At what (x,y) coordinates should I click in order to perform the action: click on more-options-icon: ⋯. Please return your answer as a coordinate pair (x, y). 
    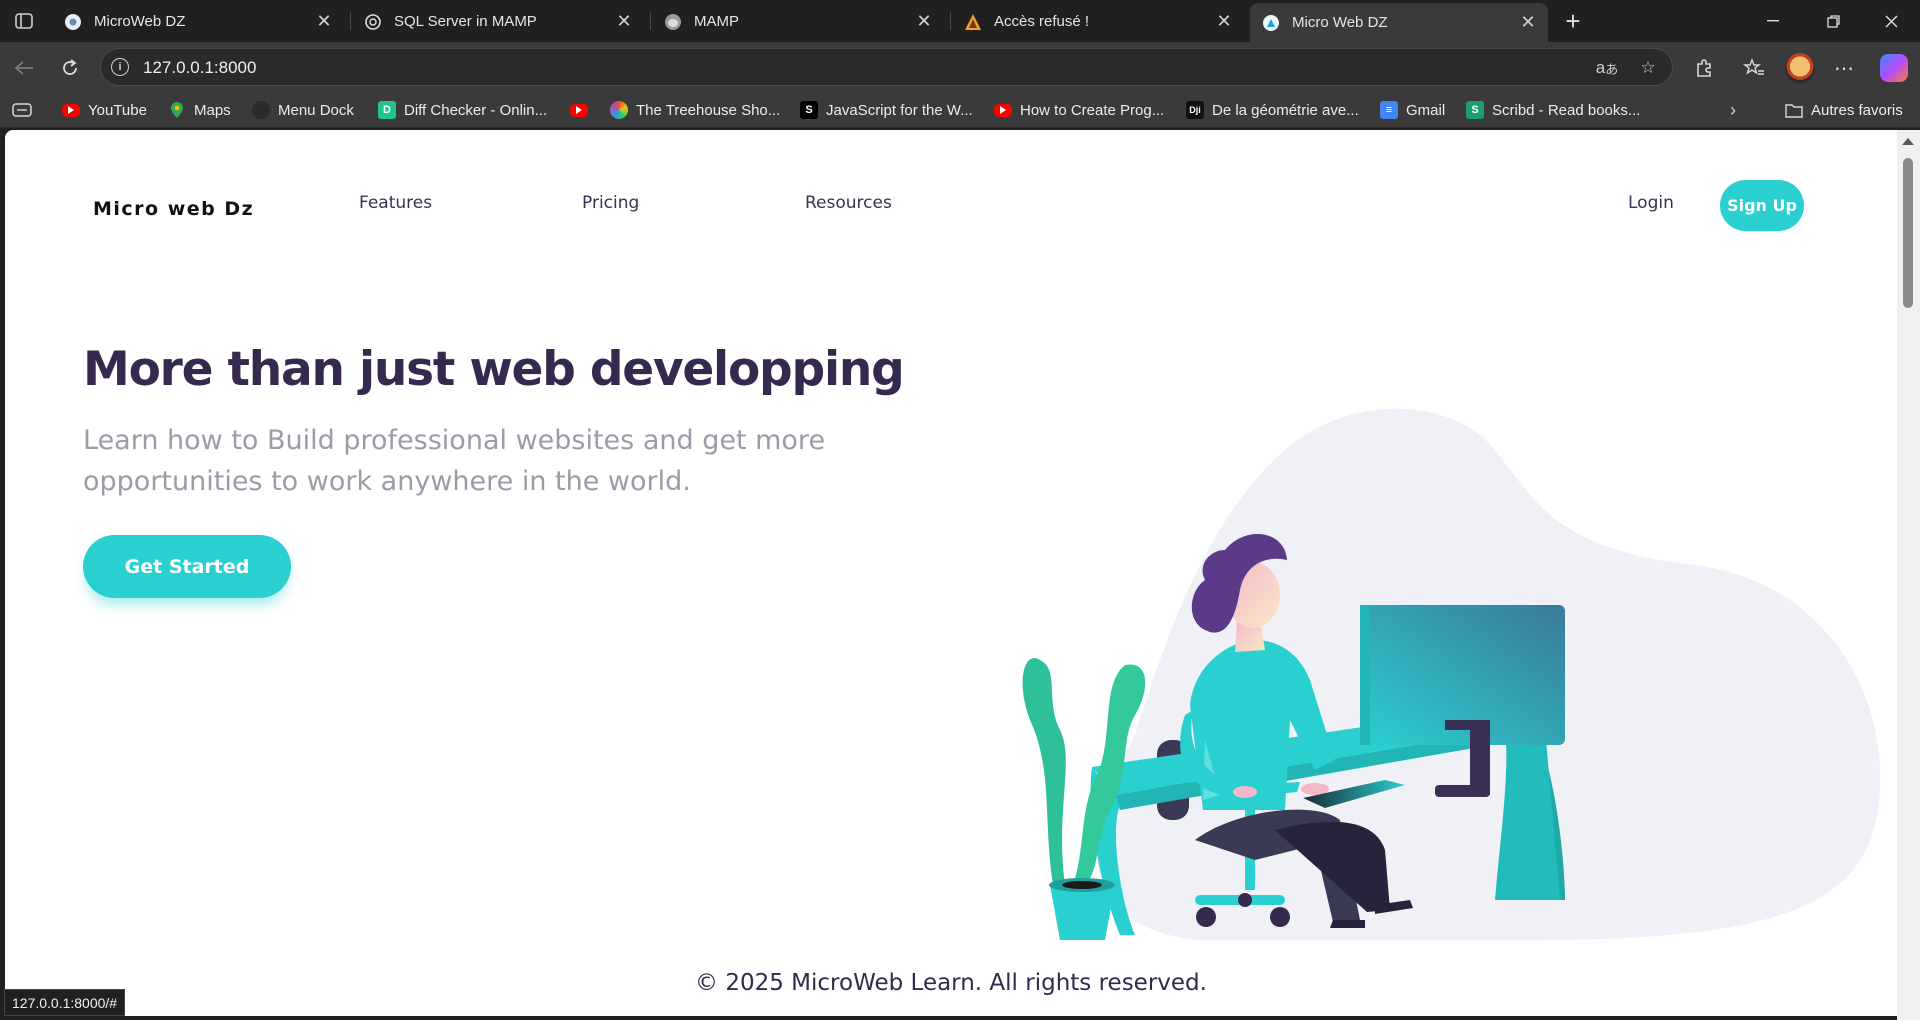
    Looking at the image, I should click on (1844, 68).